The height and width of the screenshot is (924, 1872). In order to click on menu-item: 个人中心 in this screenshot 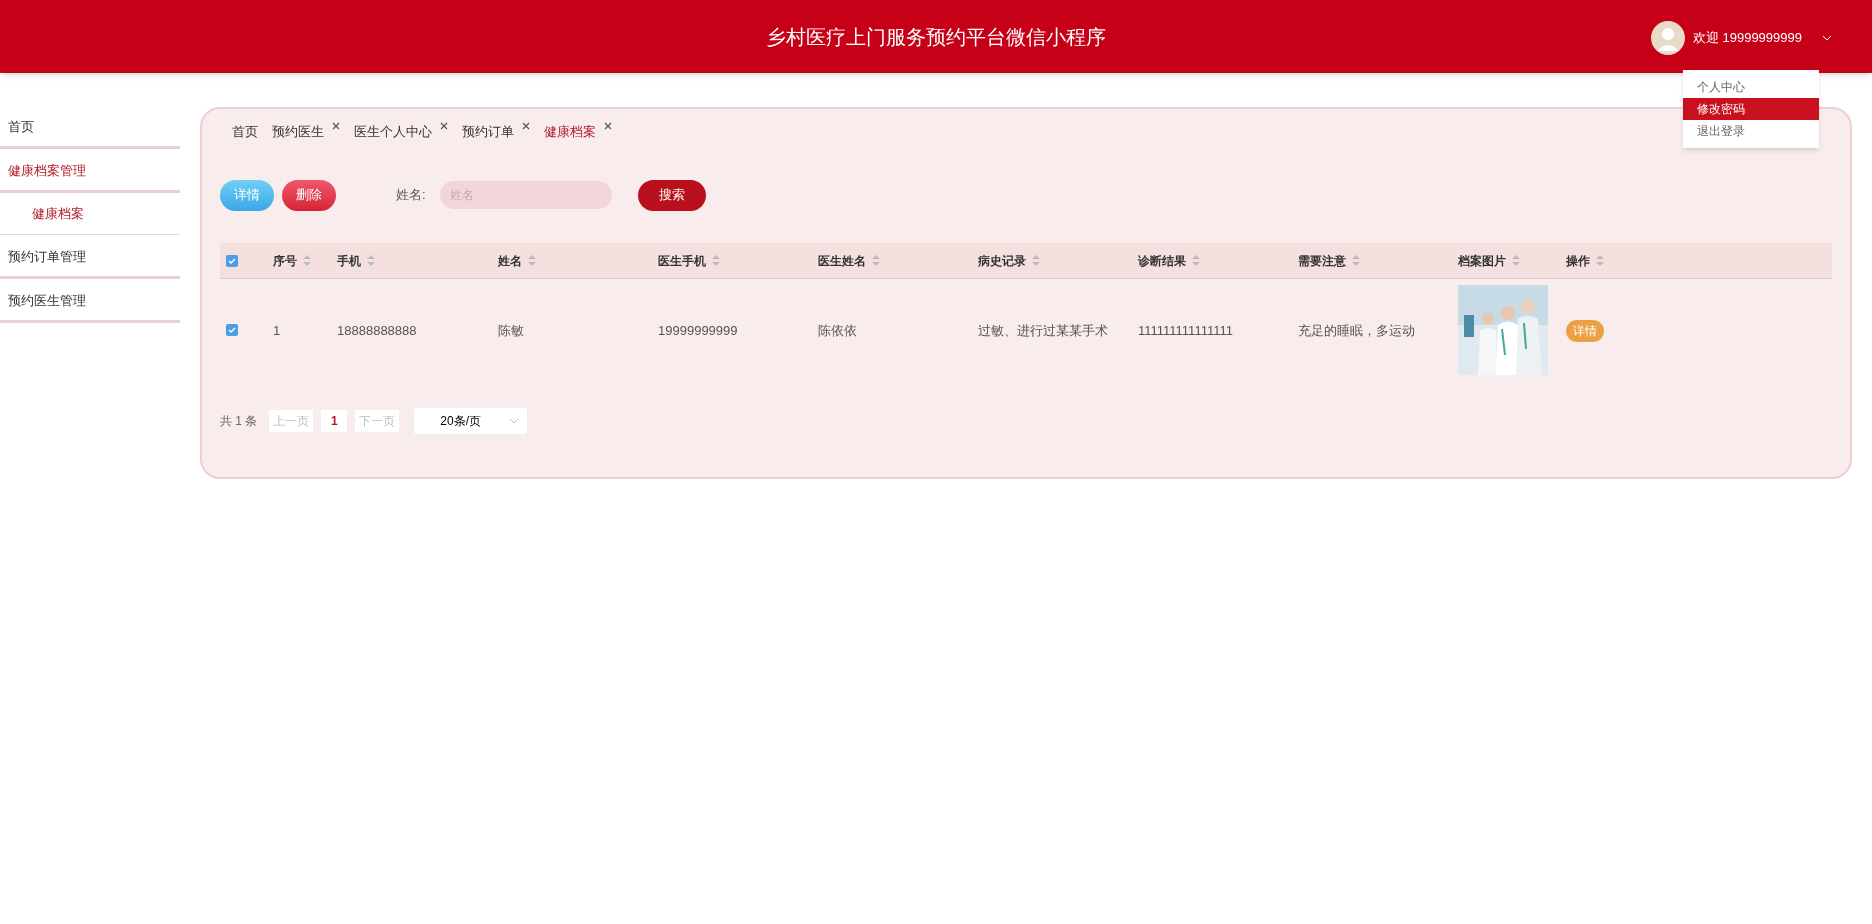, I will do `click(1751, 87)`.